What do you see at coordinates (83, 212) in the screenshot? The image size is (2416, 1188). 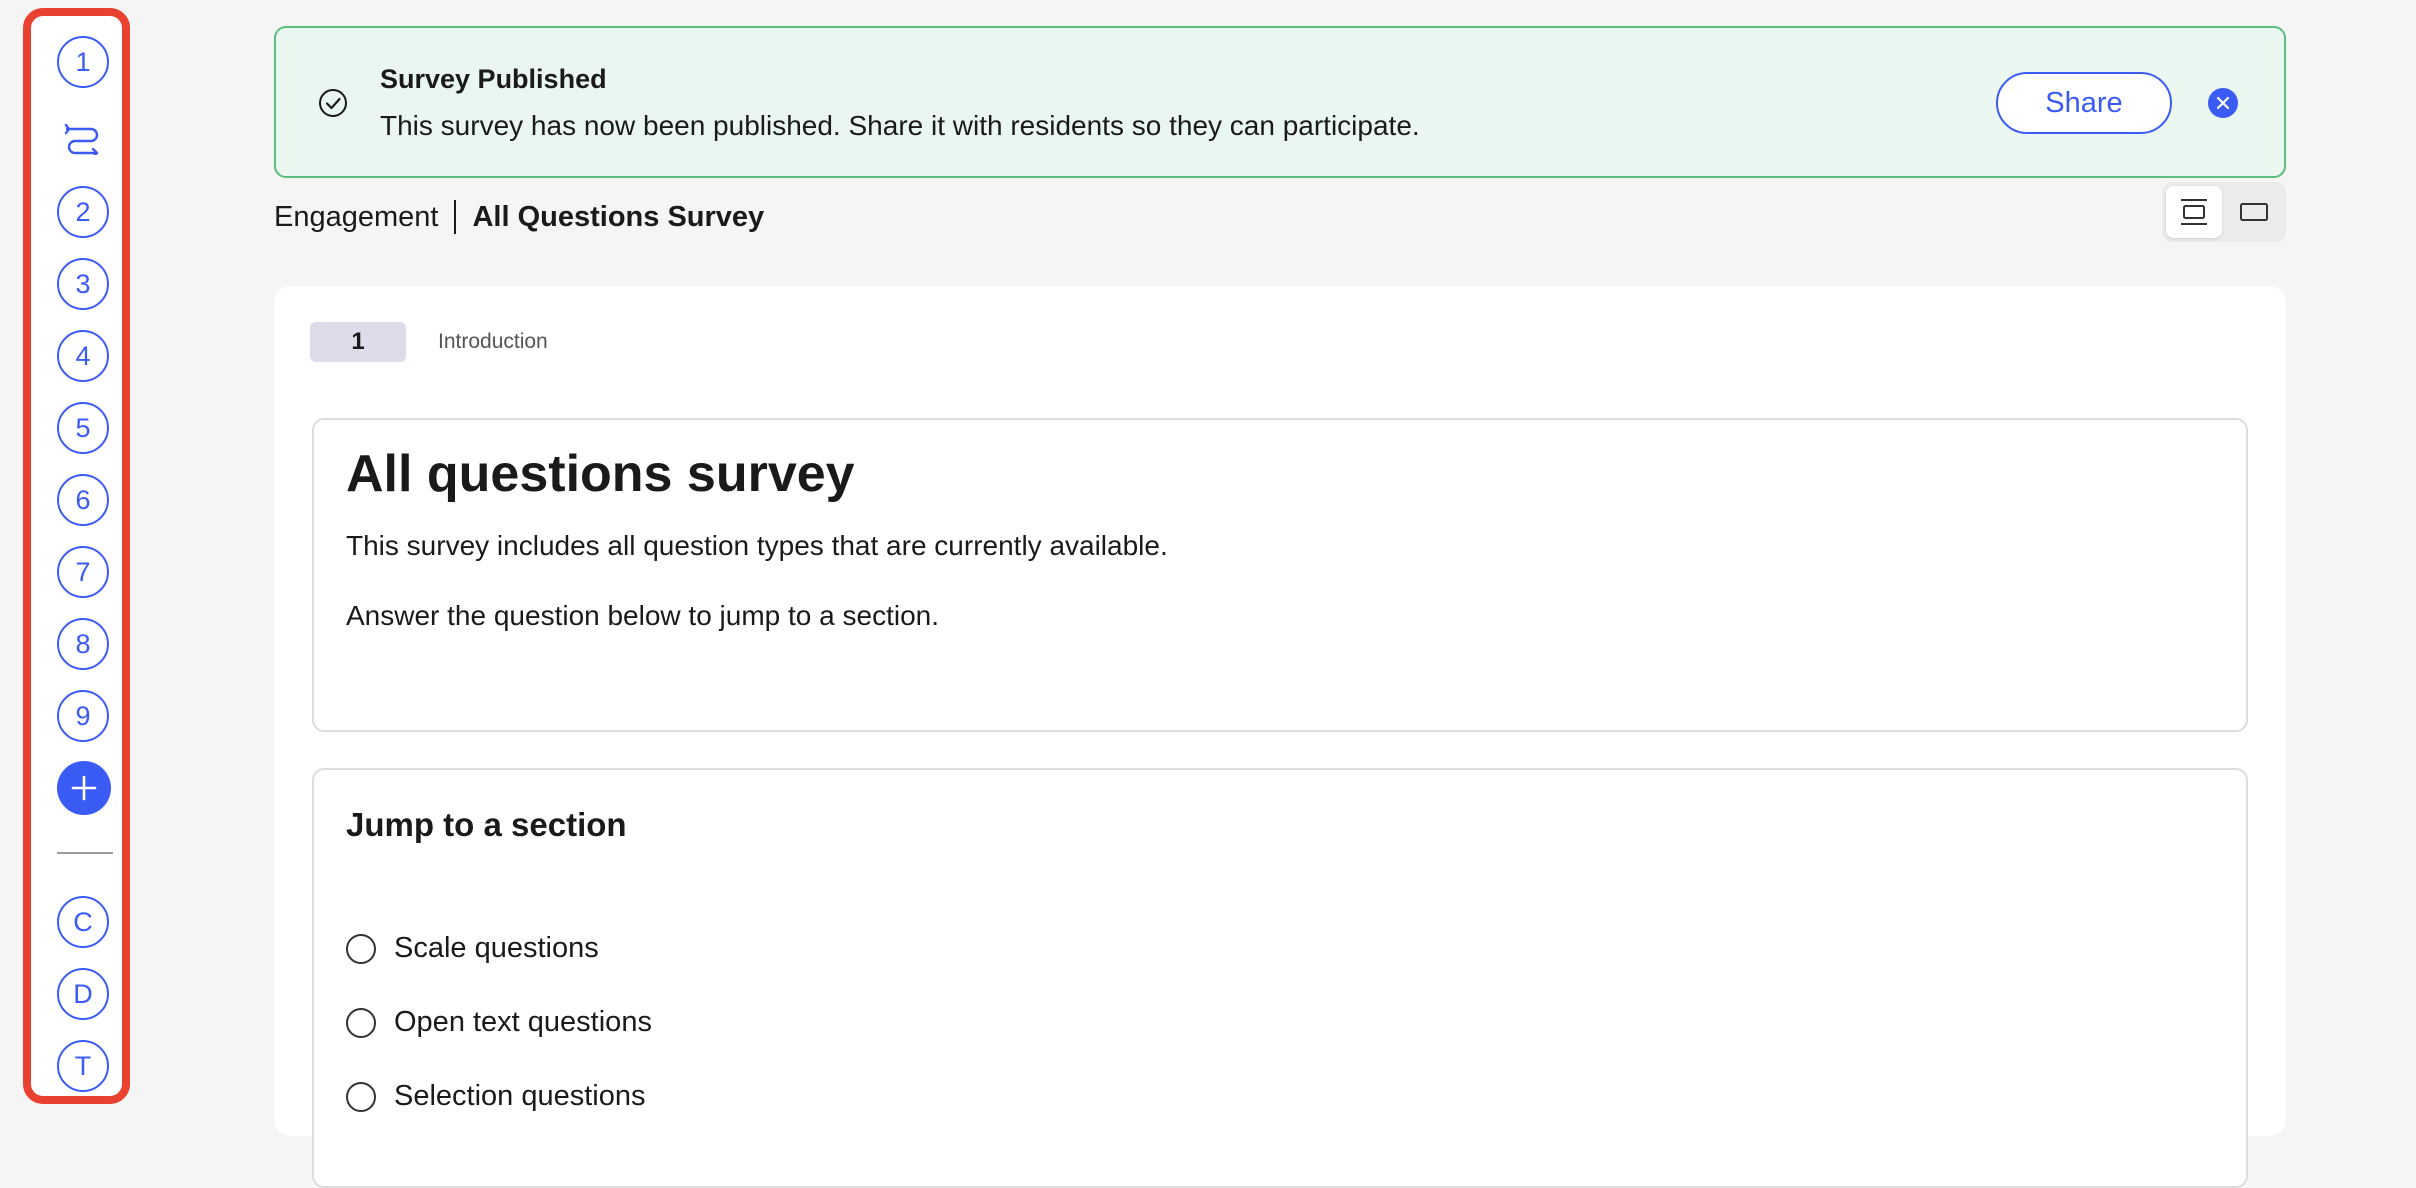 I see `rail-item-2: 2` at bounding box center [83, 212].